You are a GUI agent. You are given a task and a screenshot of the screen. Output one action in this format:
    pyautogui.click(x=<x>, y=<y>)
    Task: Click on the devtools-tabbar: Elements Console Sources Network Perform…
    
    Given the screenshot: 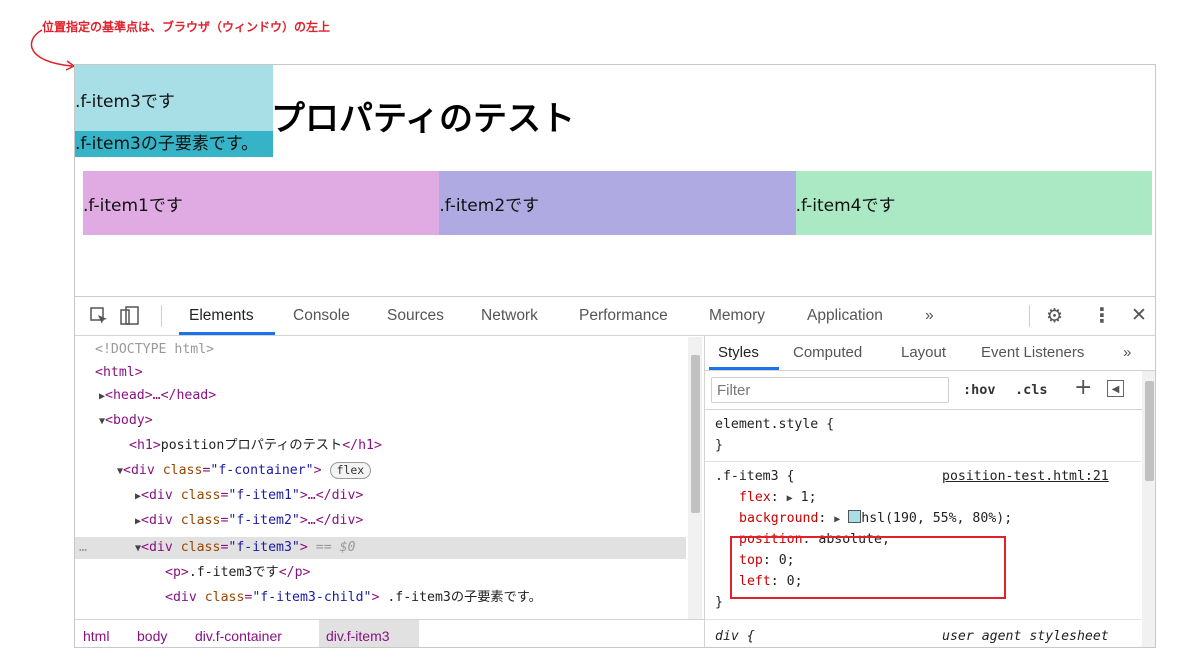 What is the action you would take?
    pyautogui.click(x=615, y=316)
    